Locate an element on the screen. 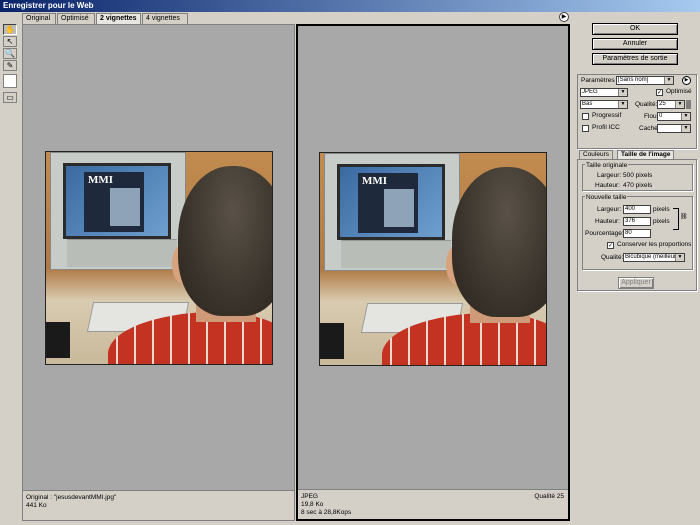 The image size is (700, 525). optimized-download-time: 8 sec à 28,8Kops is located at coordinates (326, 512).